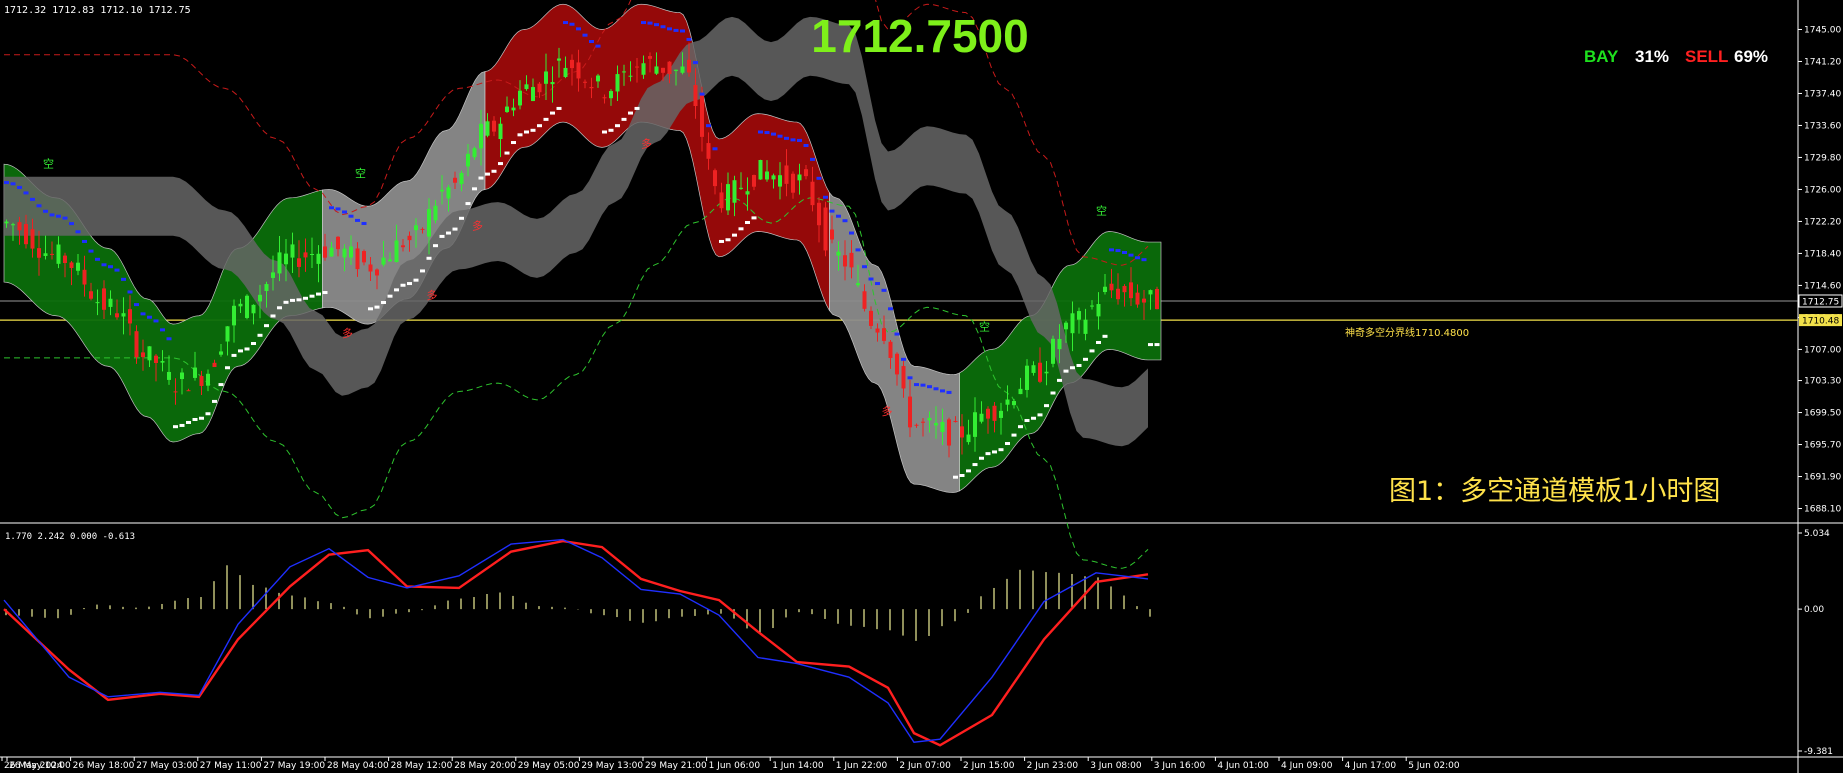 The height and width of the screenshot is (773, 1843). I want to click on time-tick-label: 1 Jun 14:00, so click(798, 766).